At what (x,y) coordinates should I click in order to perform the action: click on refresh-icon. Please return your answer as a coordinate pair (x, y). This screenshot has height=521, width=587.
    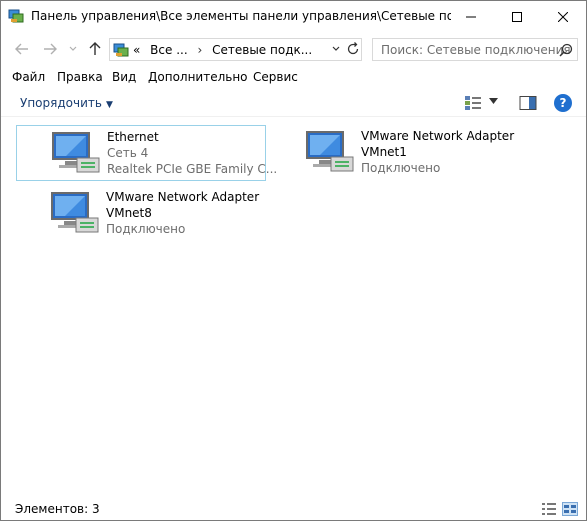
    Looking at the image, I should click on (353, 48).